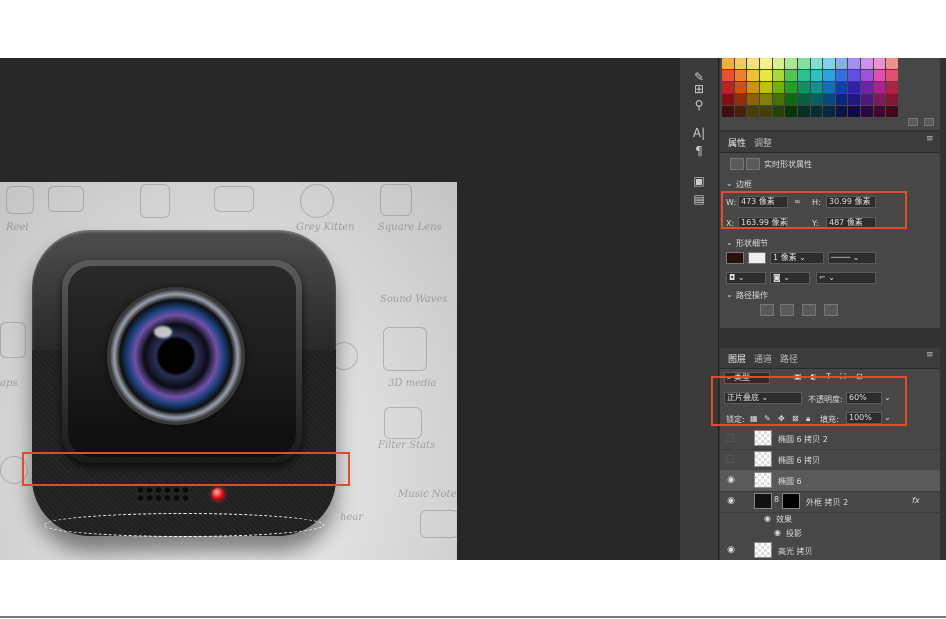  What do you see at coordinates (699, 105) in the screenshot?
I see `adjust-icon: ⚲` at bounding box center [699, 105].